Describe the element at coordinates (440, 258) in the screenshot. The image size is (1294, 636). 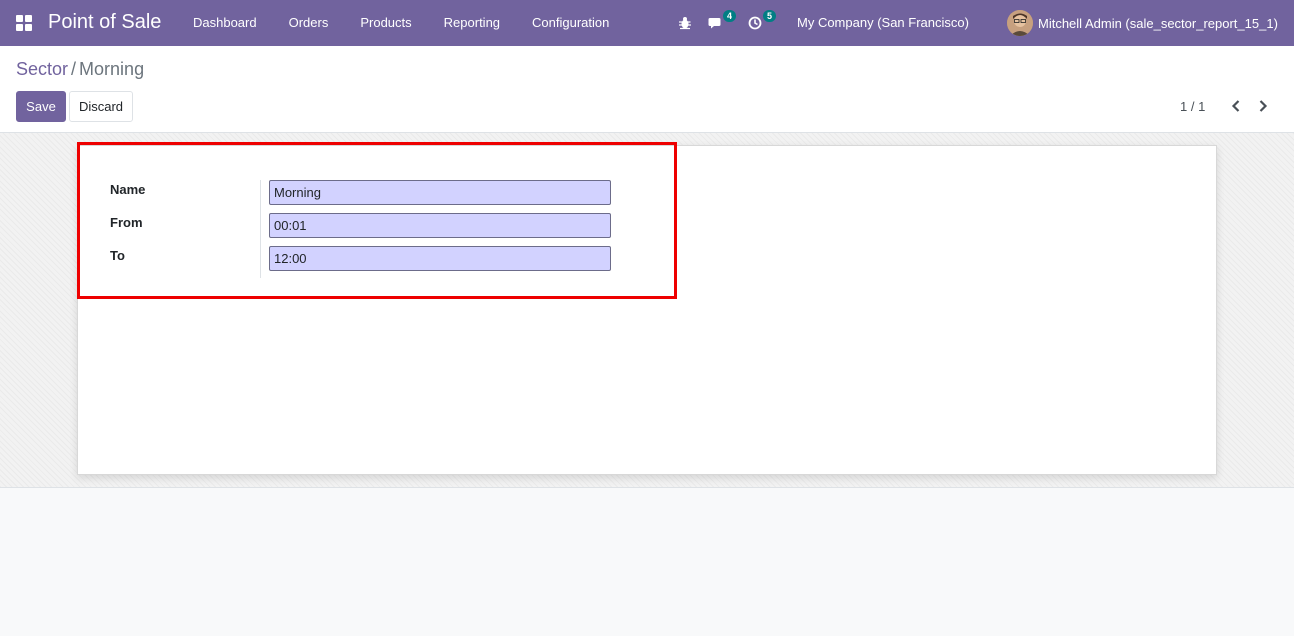
I see `to-input` at that location.